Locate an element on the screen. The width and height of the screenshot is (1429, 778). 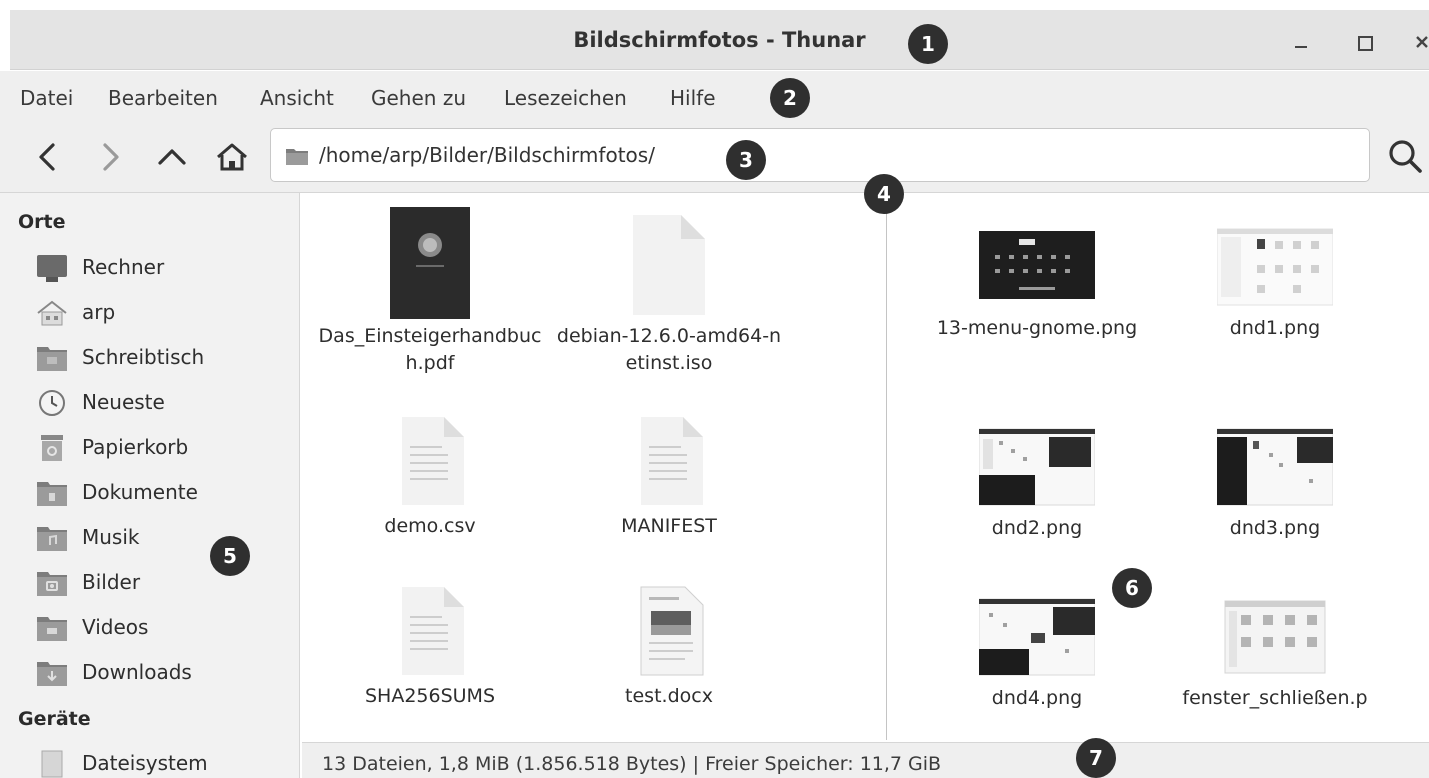
file-item: demo.csv is located at coordinates (430, 476).